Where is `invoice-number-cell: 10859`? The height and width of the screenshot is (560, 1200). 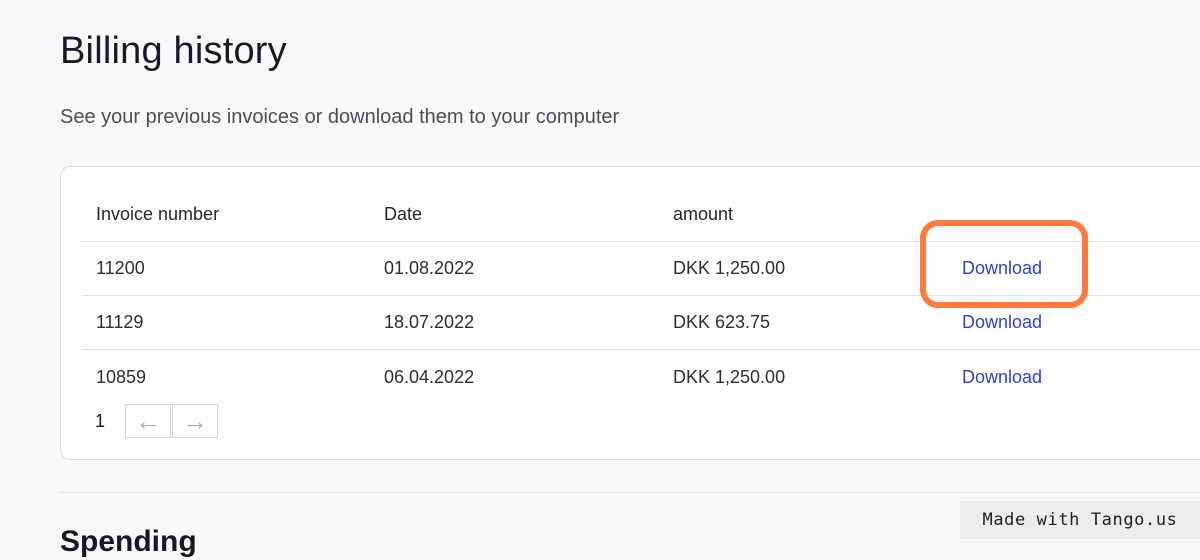 invoice-number-cell: 10859 is located at coordinates (121, 376).